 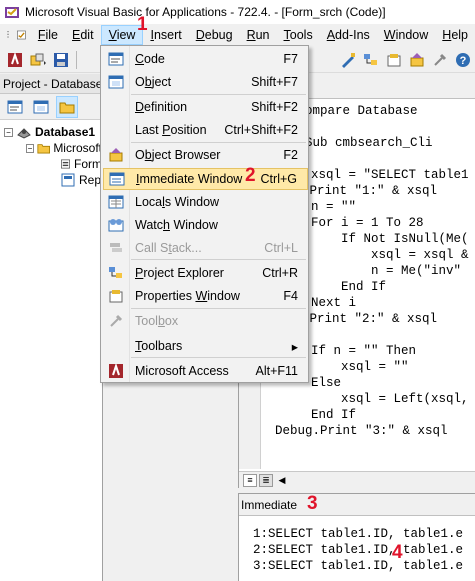 I want to click on code-line: Debug.Print "3:" & xsql, so click(x=369, y=431).